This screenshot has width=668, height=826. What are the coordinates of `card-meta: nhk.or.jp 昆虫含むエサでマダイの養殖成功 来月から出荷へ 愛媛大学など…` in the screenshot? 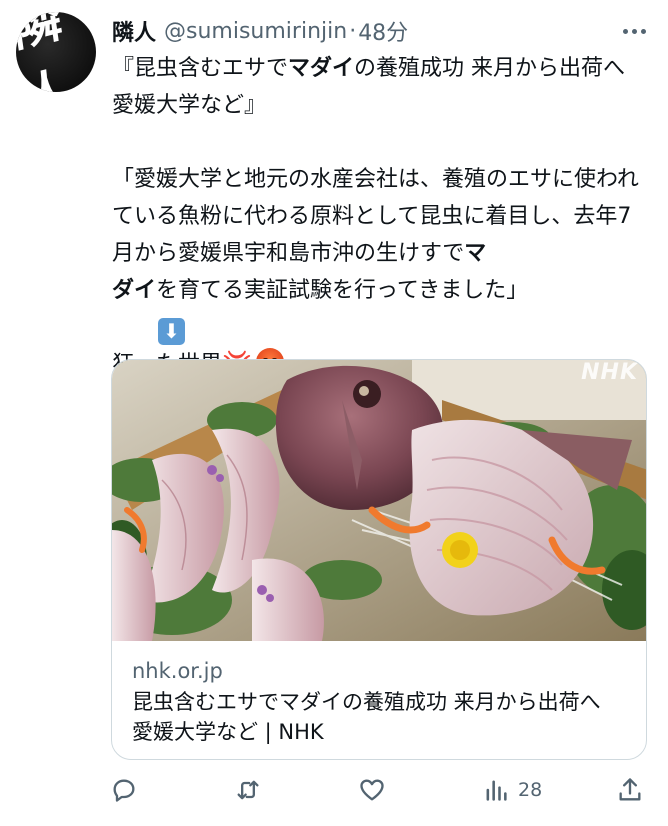 It's located at (379, 700).